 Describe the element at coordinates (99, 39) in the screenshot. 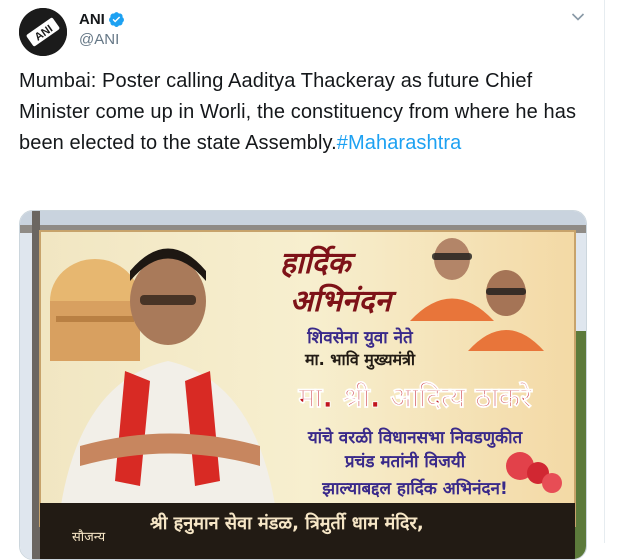

I see `author-handle: @ANI` at that location.